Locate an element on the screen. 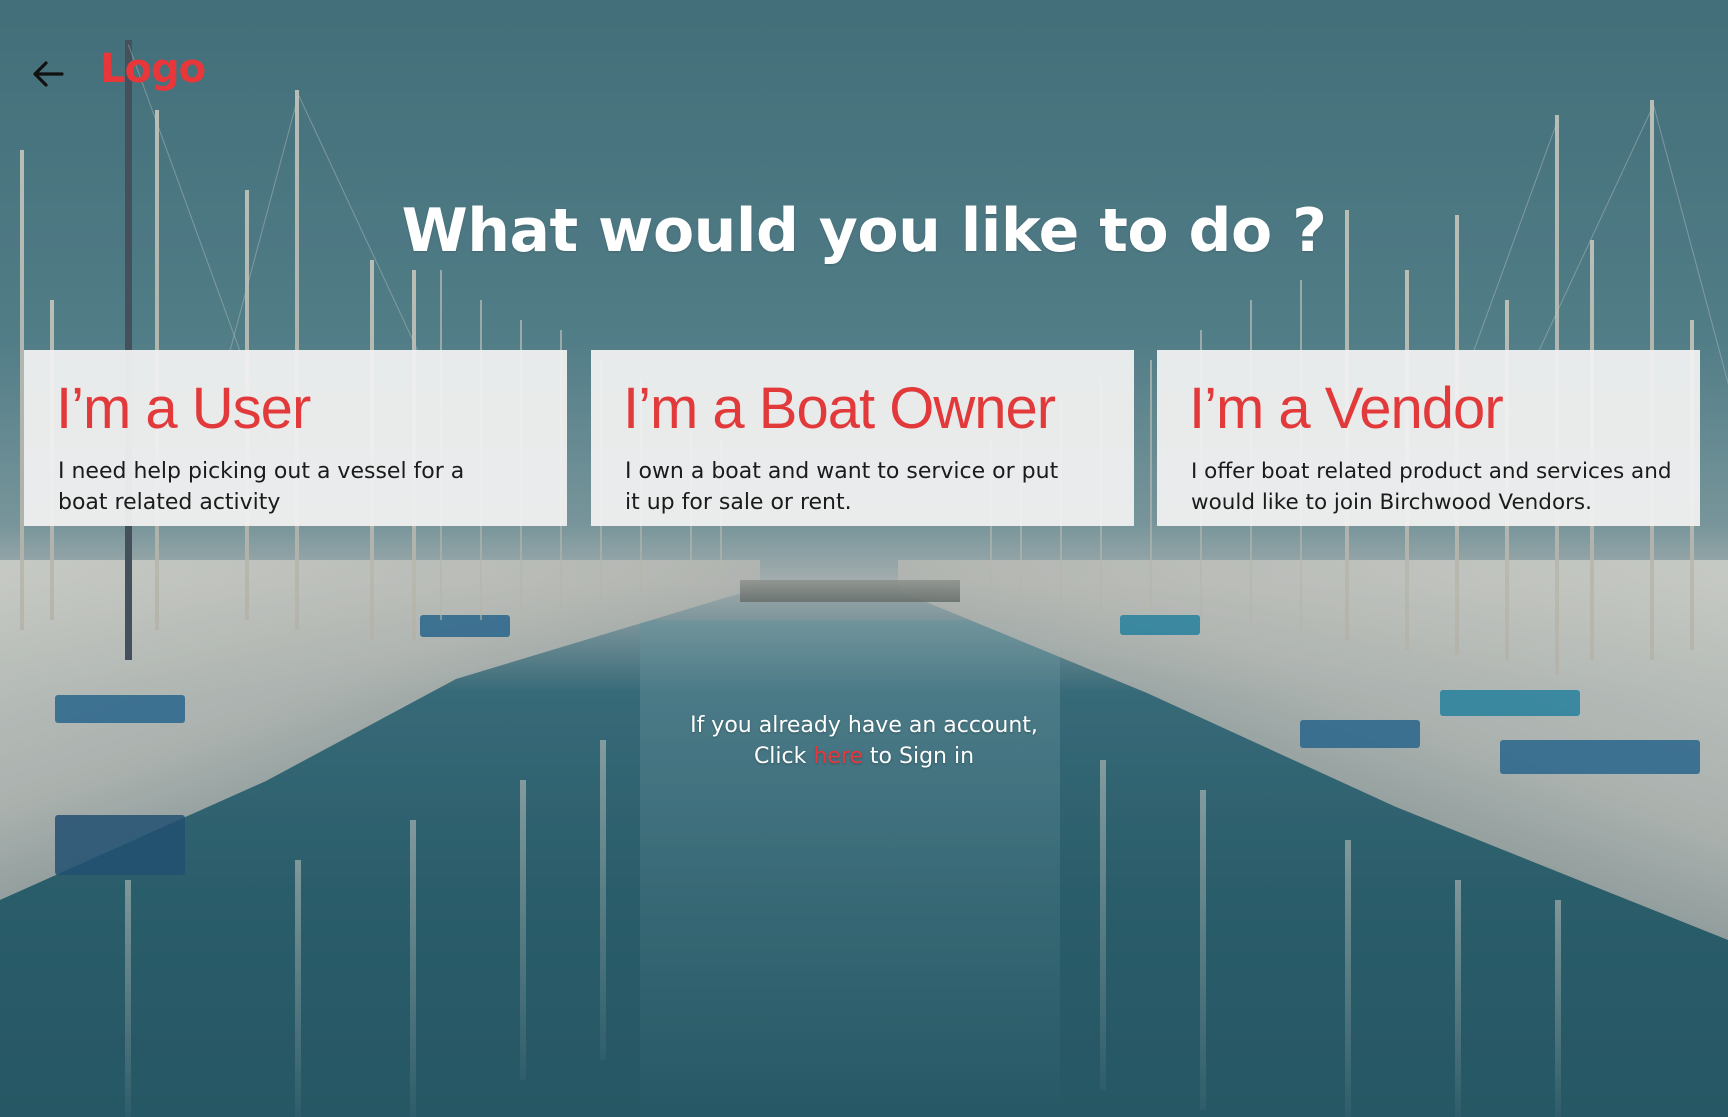 Image resolution: width=1728 pixels, height=1117 pixels. signin-prefix: Click is located at coordinates (783, 756).